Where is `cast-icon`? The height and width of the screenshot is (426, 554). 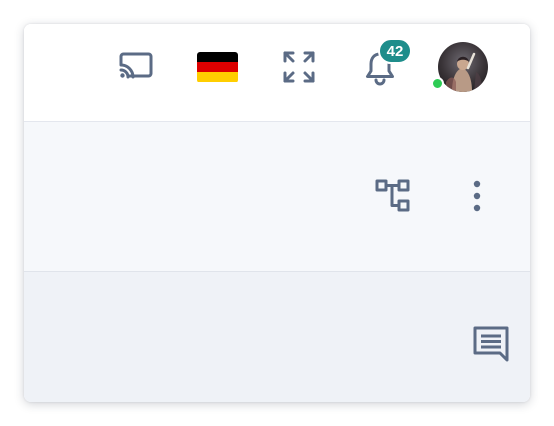 cast-icon is located at coordinates (135, 65).